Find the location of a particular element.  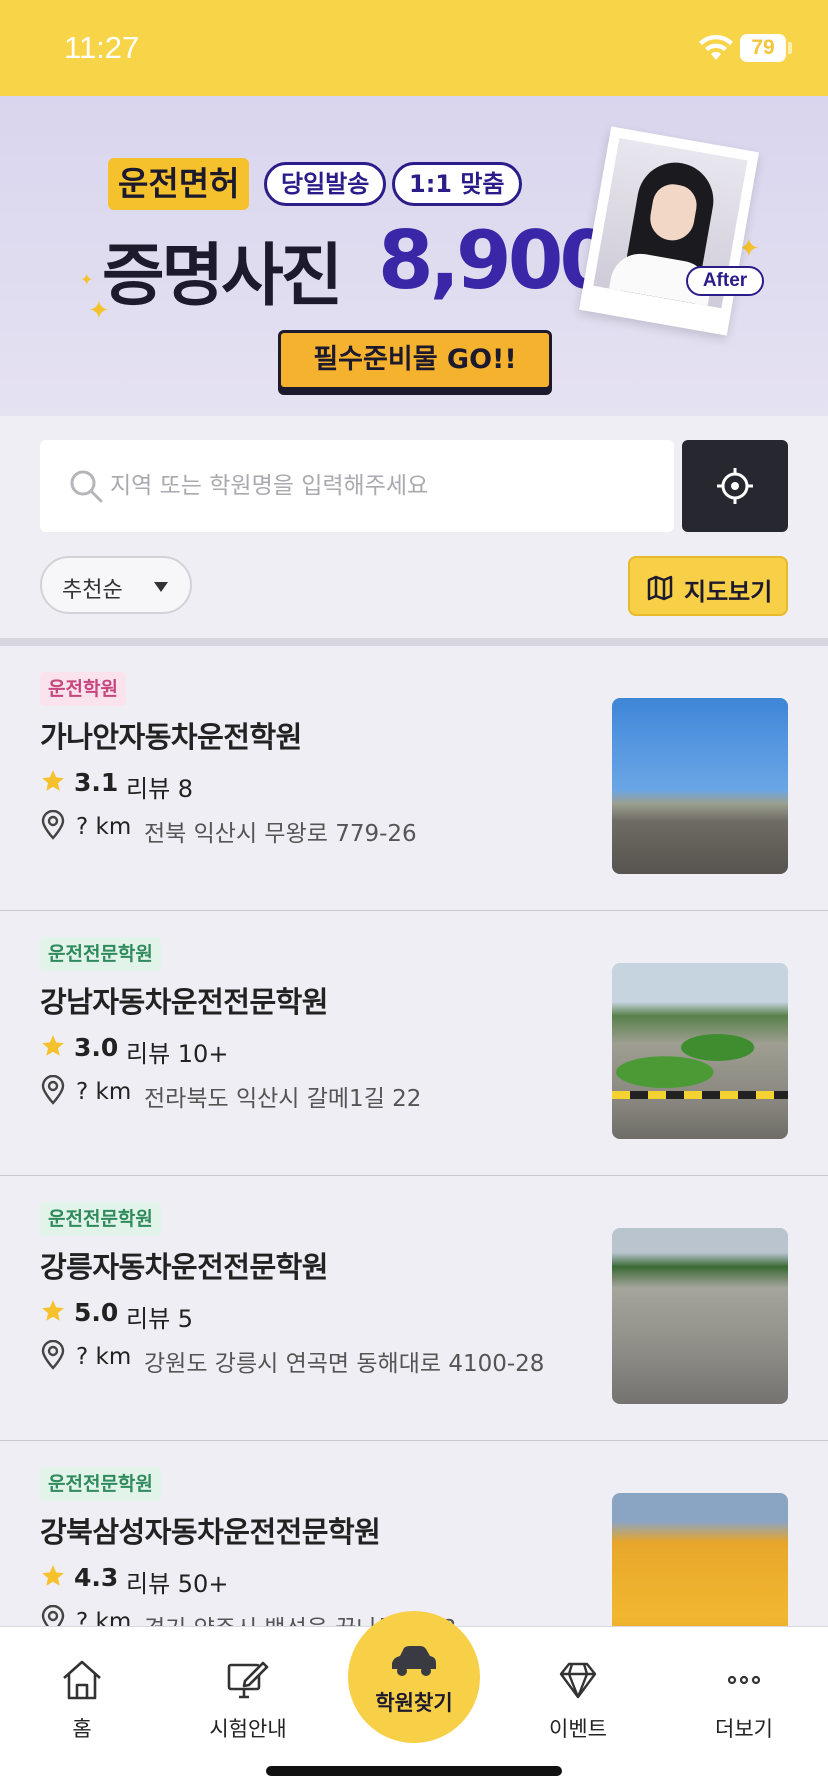

chevron-down-icon is located at coordinates (161, 587).